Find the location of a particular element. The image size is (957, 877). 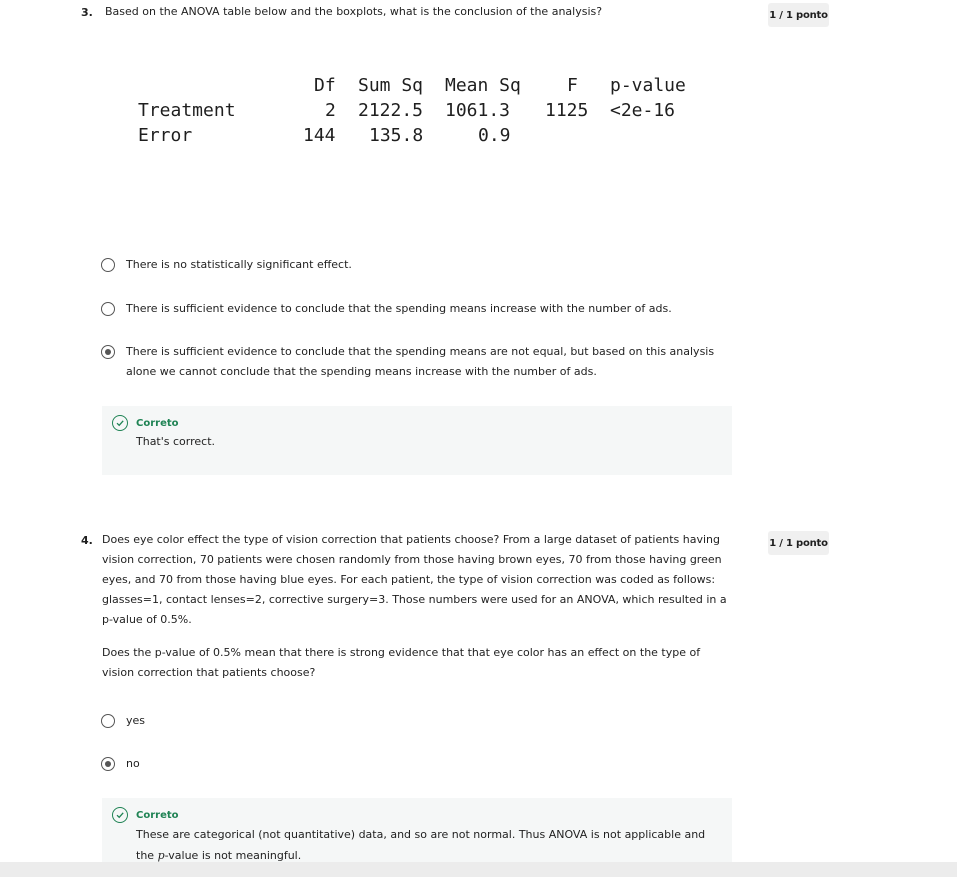

option-label: no is located at coordinates (133, 763).